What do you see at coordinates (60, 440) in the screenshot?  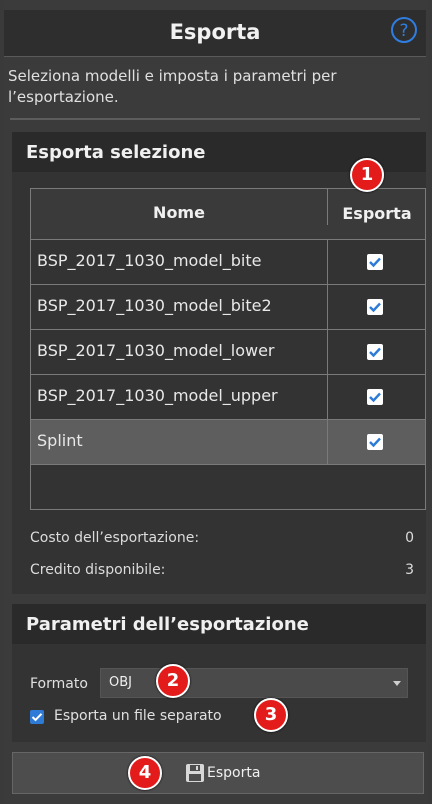 I see `model-name: Splint` at bounding box center [60, 440].